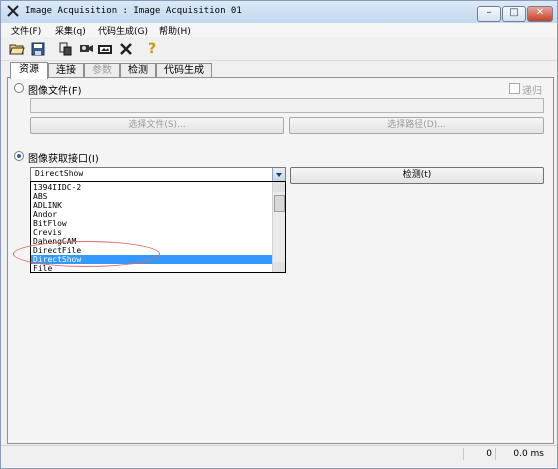  Describe the element at coordinates (521, 454) in the screenshot. I see `status-time: 0.0 ms` at that location.